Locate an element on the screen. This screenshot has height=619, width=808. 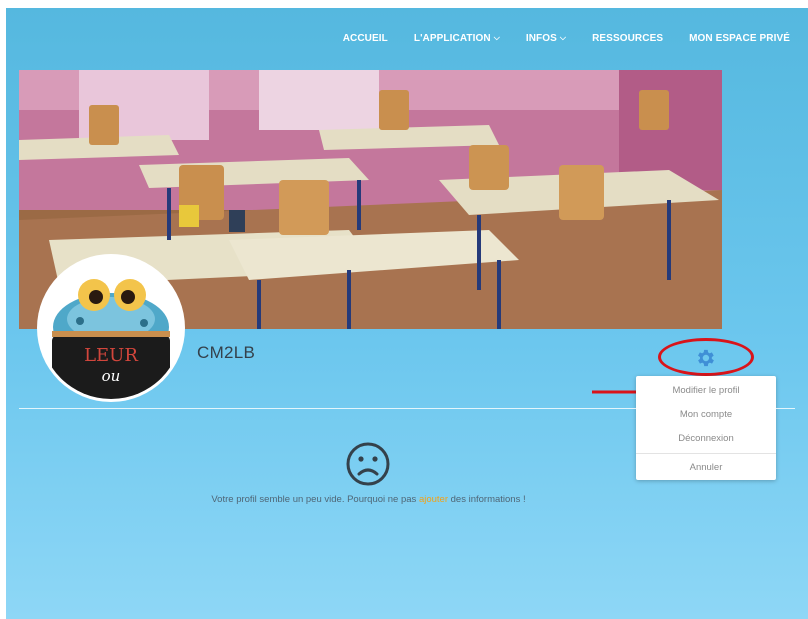
gear-icon is located at coordinates (706, 358).